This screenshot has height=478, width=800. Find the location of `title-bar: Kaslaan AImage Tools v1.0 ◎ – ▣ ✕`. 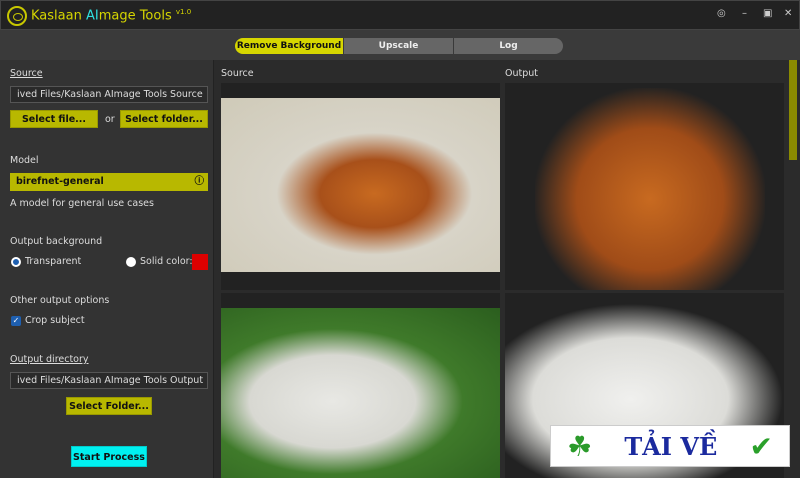

title-bar: Kaslaan AImage Tools v1.0 ◎ – ▣ ✕ is located at coordinates (400, 15).